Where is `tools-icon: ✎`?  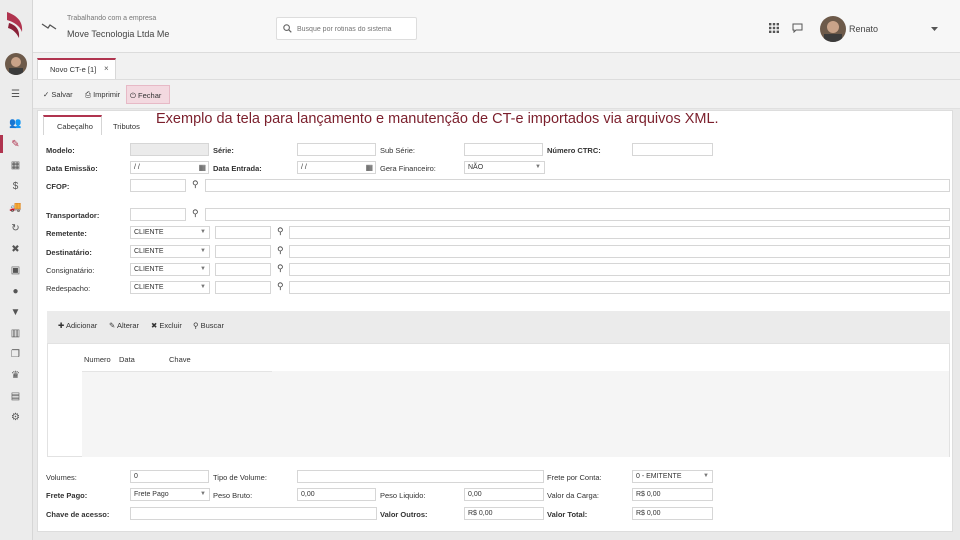
tools-icon: ✎ is located at coordinates (15, 144).